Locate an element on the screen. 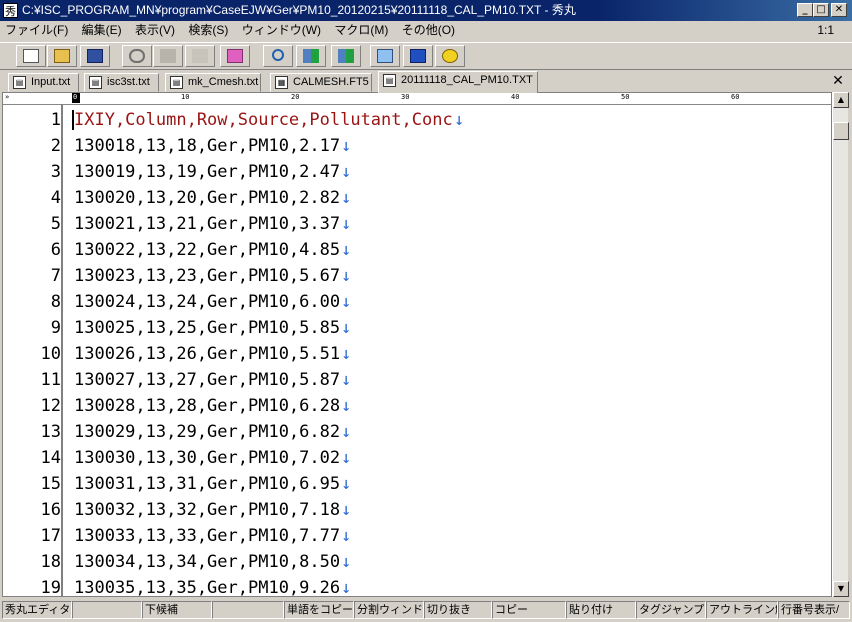  fkey-f1: 秀丸エディタヘル is located at coordinates (37, 610).